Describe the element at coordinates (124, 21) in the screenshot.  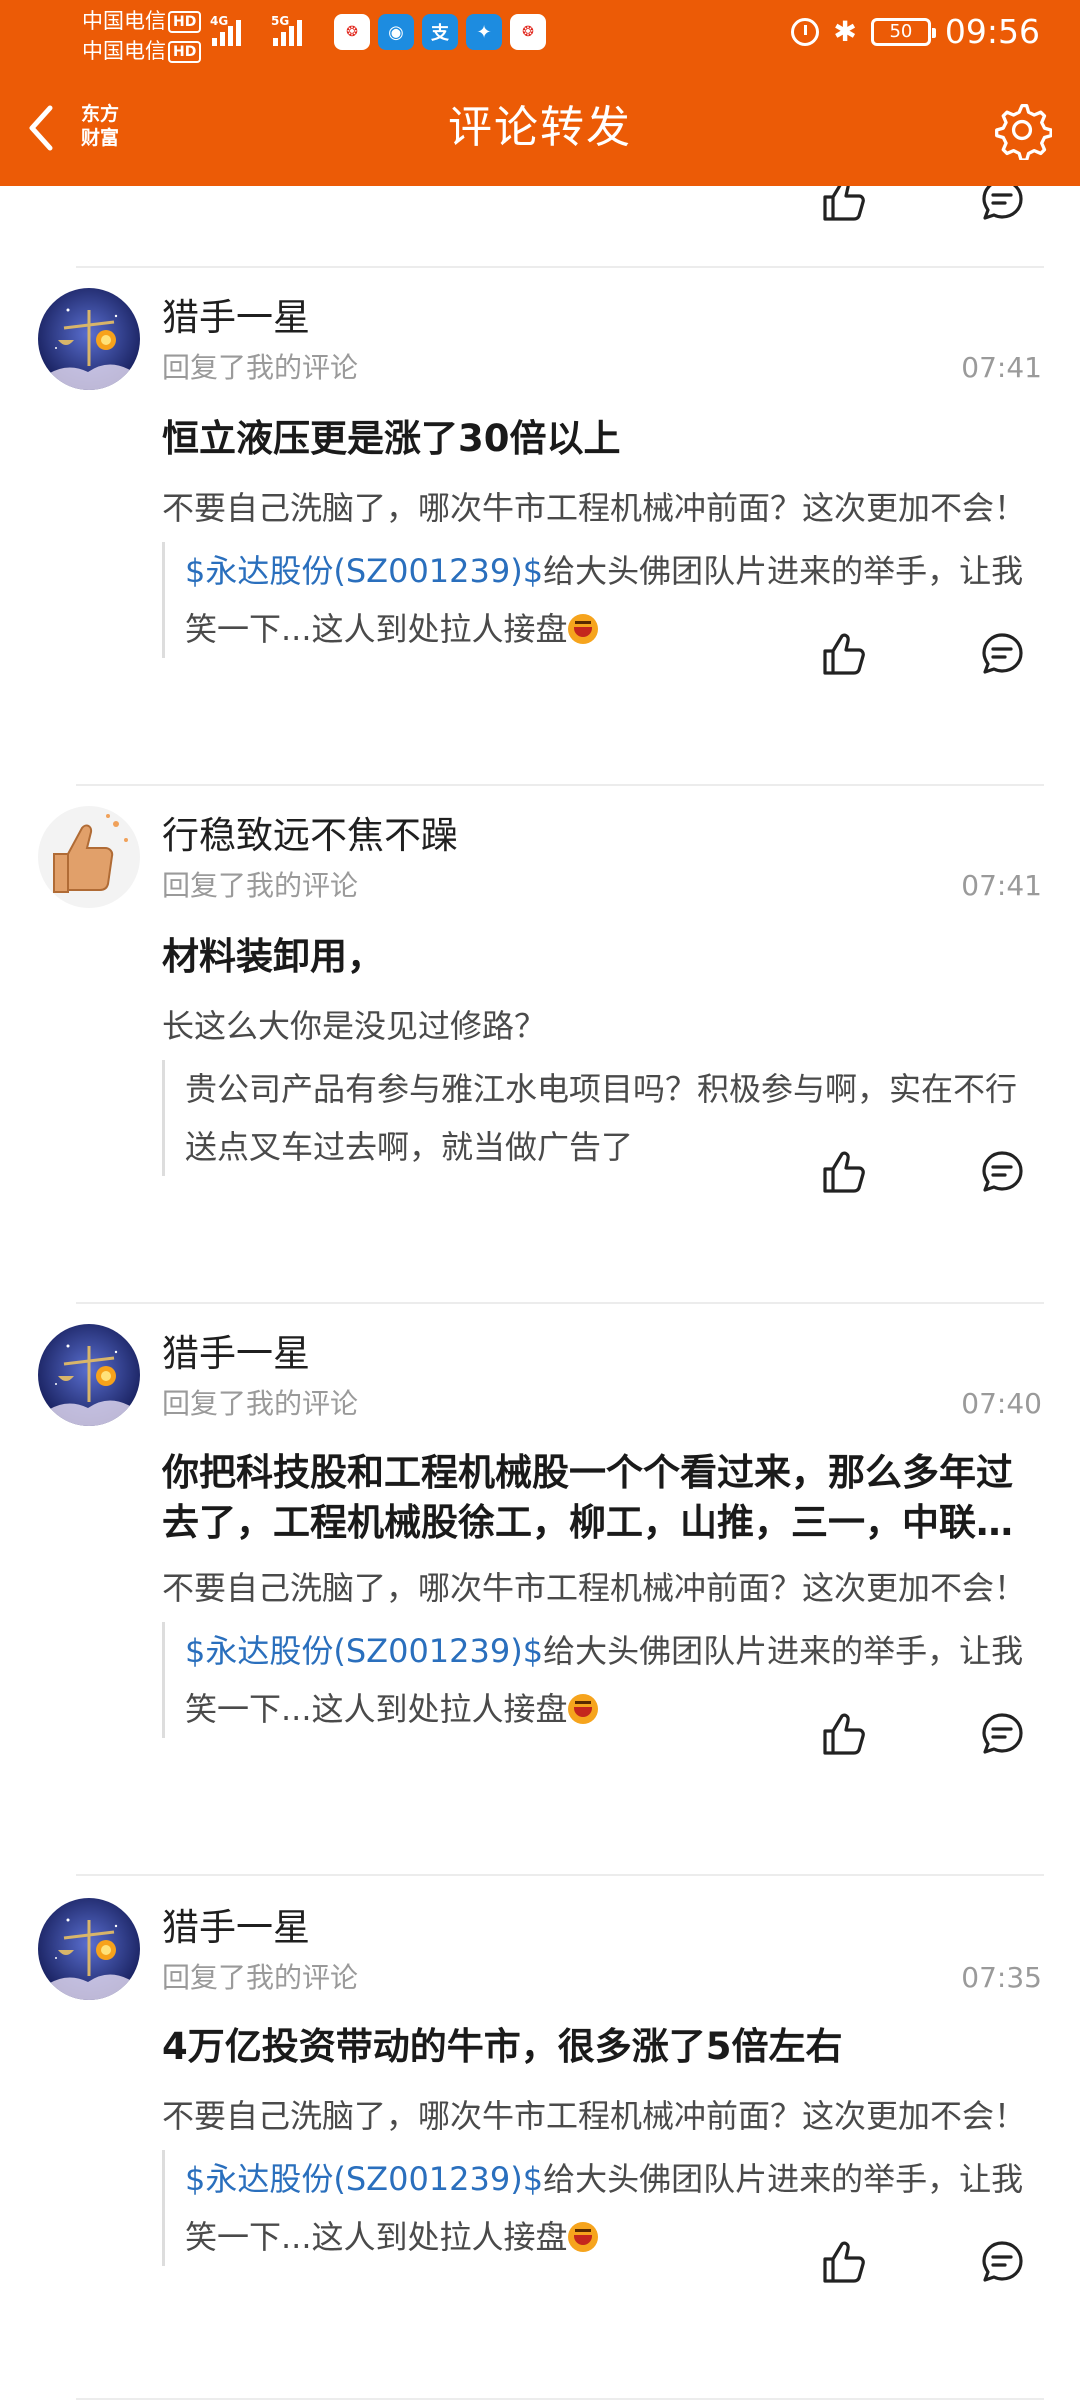
I see `carrier-1: 中国电信` at that location.